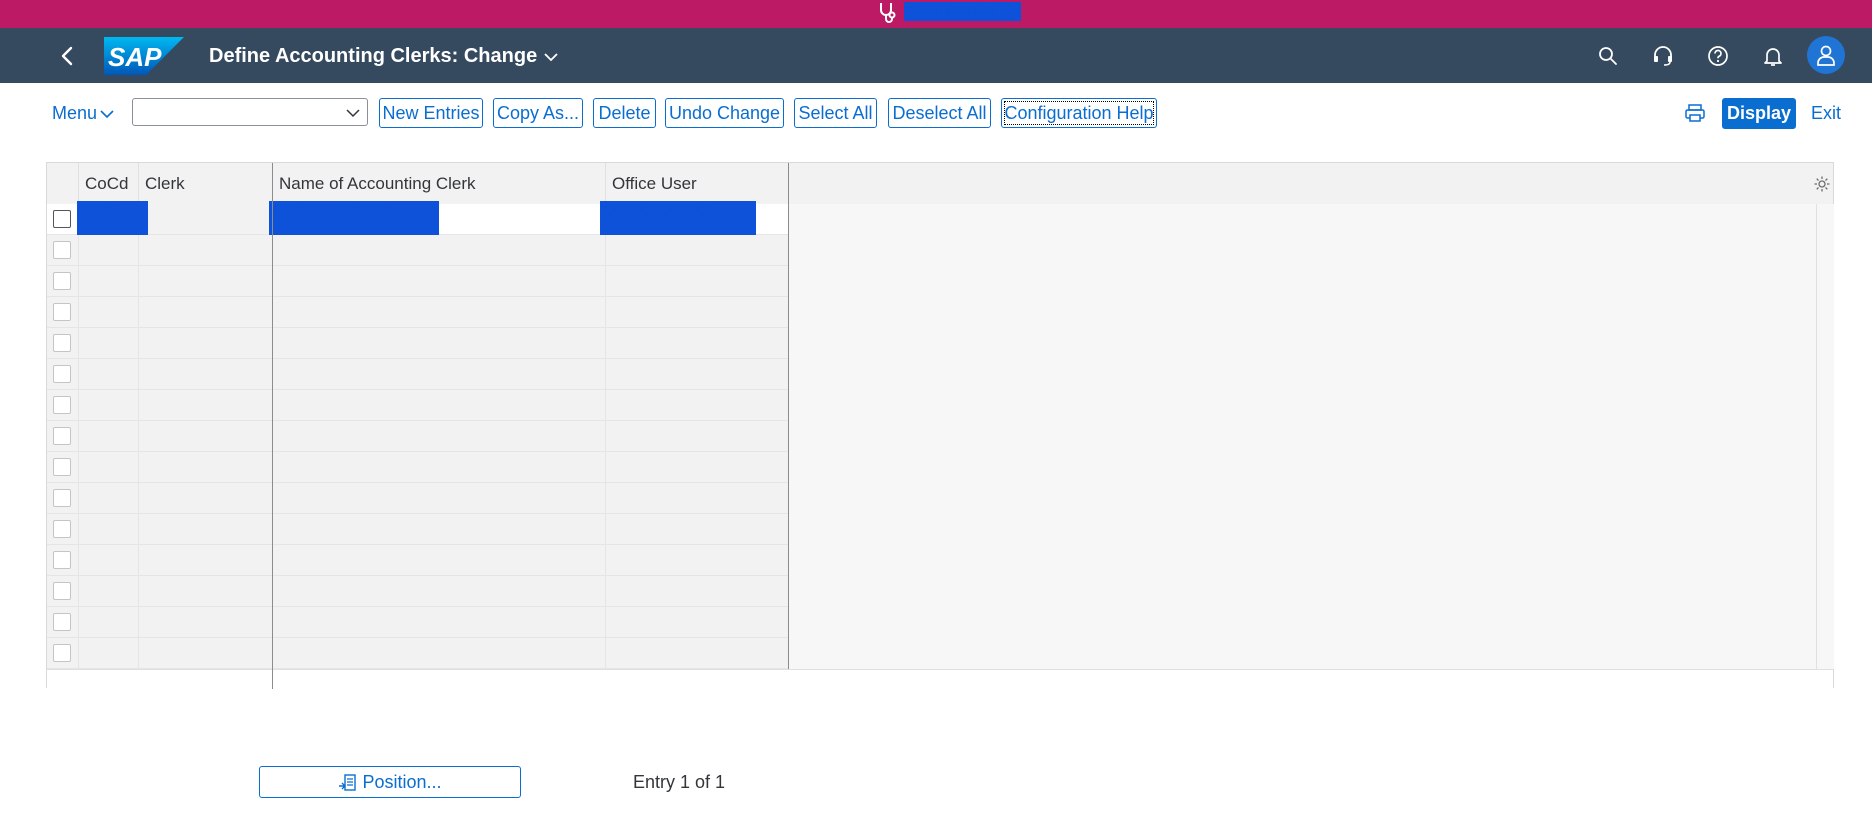 The width and height of the screenshot is (1872, 815). Describe the element at coordinates (1663, 56) in the screenshot. I see `support-button` at that location.